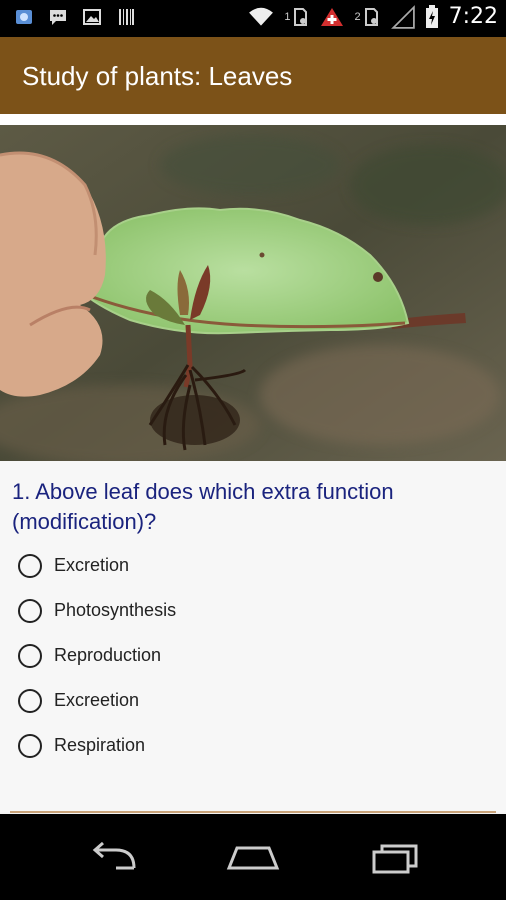  I want to click on sim2-indicator: 2, so click(367, 17).